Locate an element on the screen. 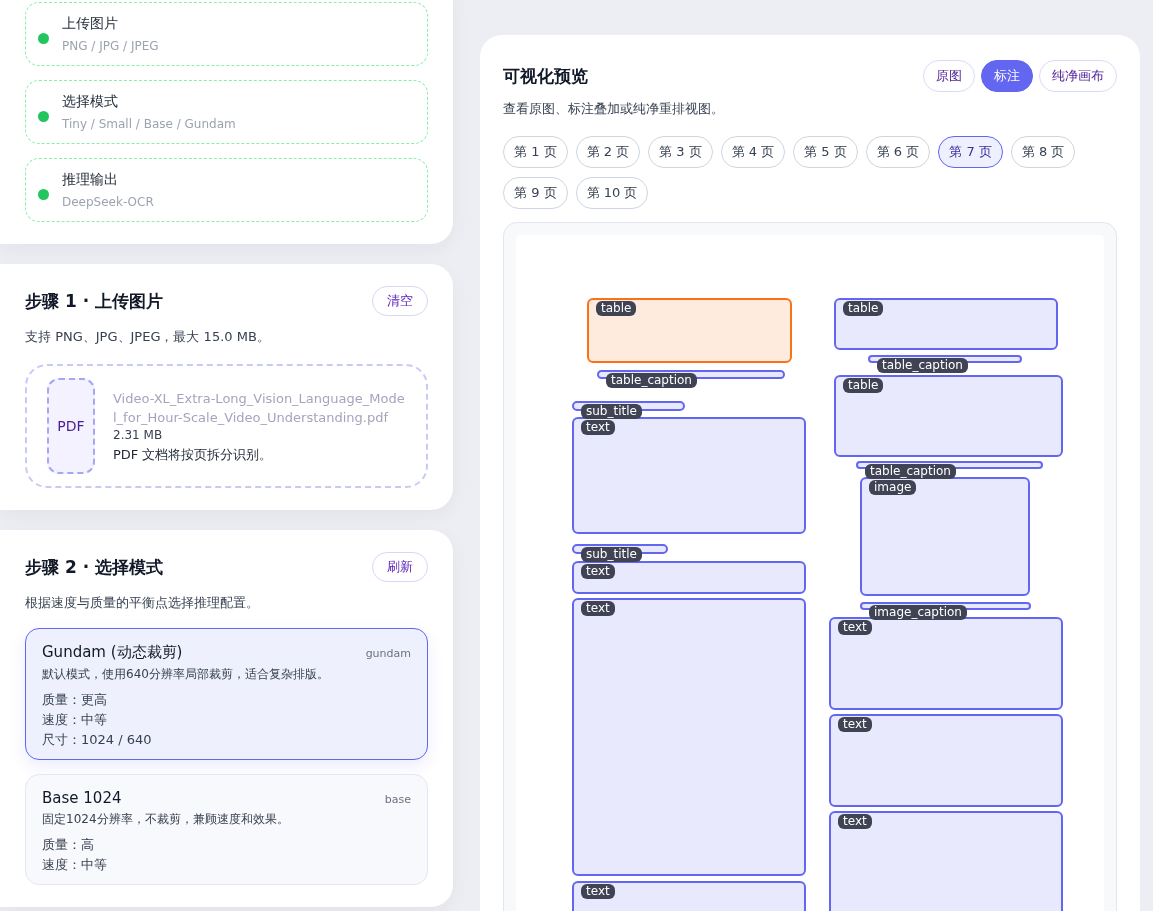  mode-spec: 尺寸：1024 / 640 is located at coordinates (97, 740).